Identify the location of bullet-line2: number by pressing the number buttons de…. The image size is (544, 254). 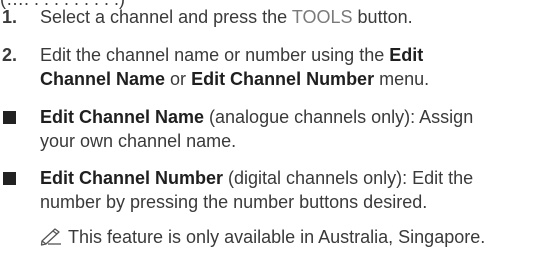
(234, 202).